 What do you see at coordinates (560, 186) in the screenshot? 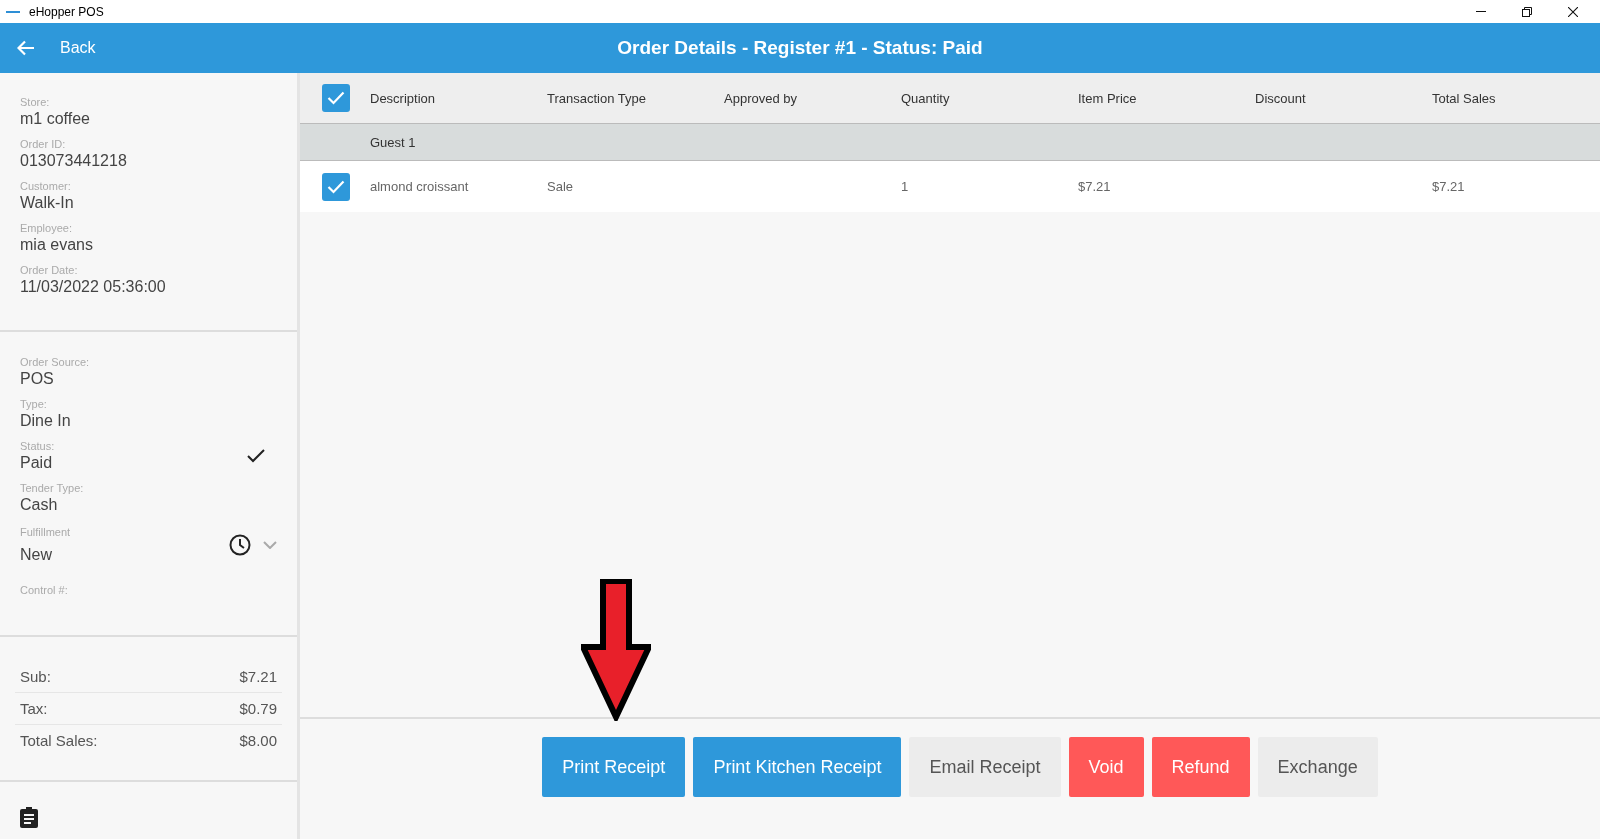
I see `table-cell: Sale` at bounding box center [560, 186].